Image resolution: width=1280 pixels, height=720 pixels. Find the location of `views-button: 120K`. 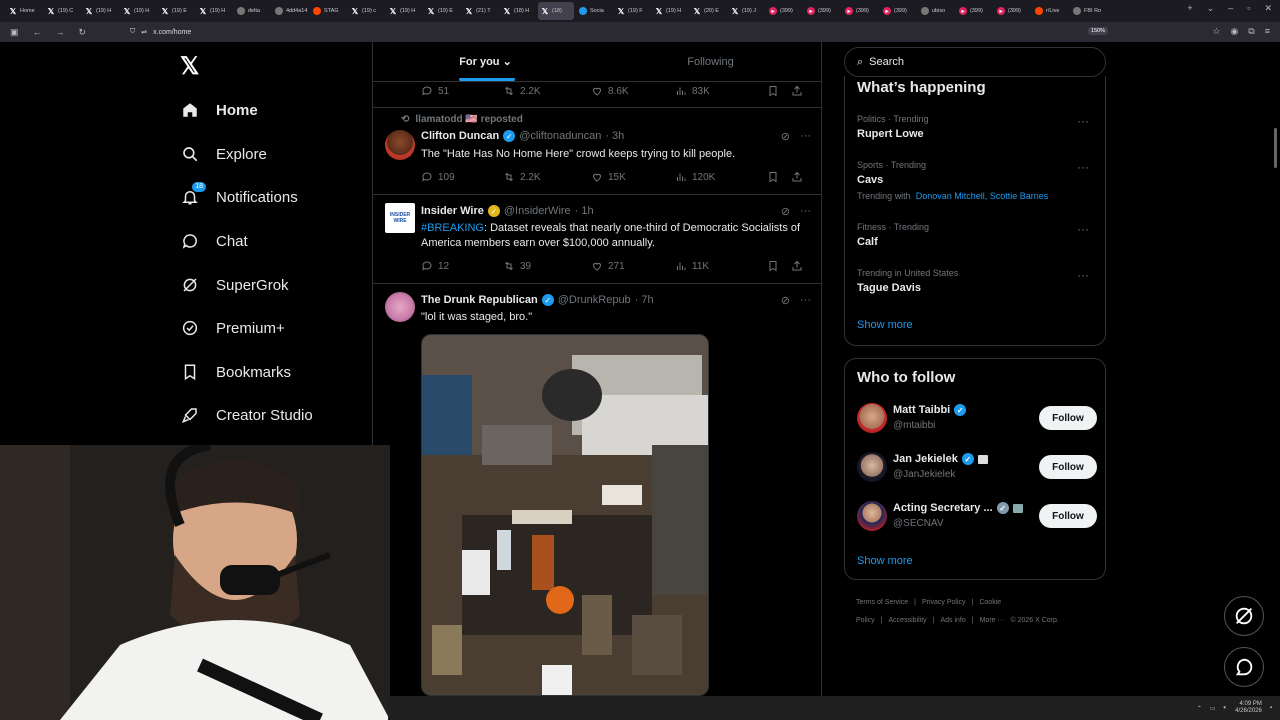

views-button: 120K is located at coordinates (721, 177).